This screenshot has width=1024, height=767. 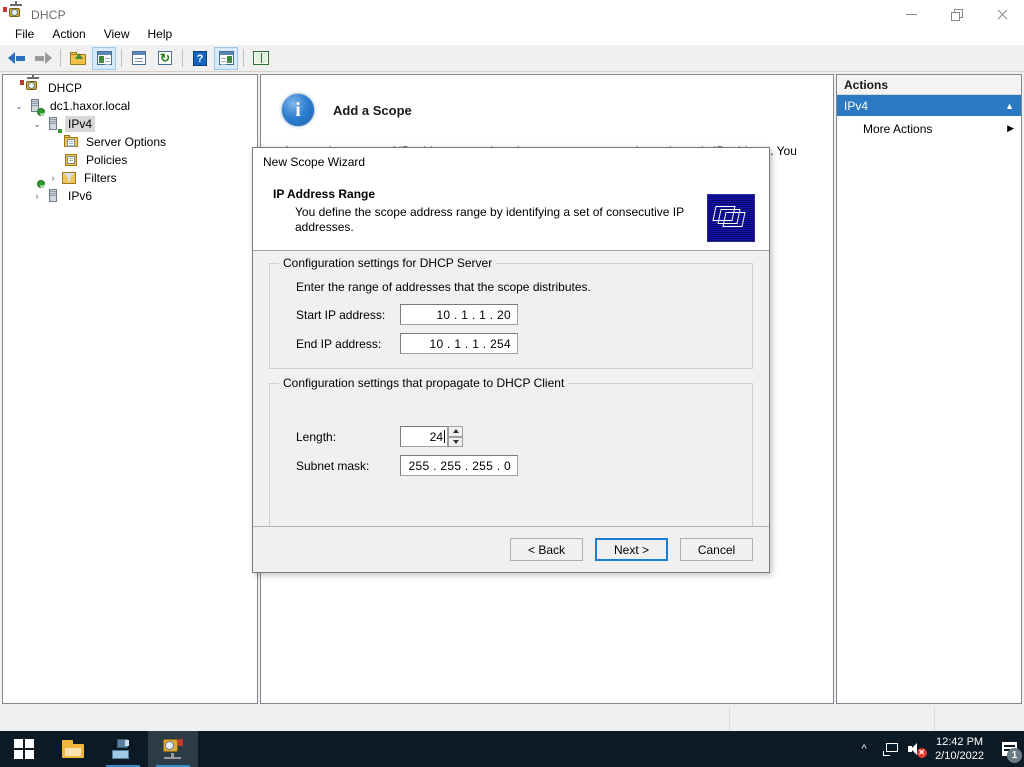 I want to click on network-icon, so click(x=890, y=749).